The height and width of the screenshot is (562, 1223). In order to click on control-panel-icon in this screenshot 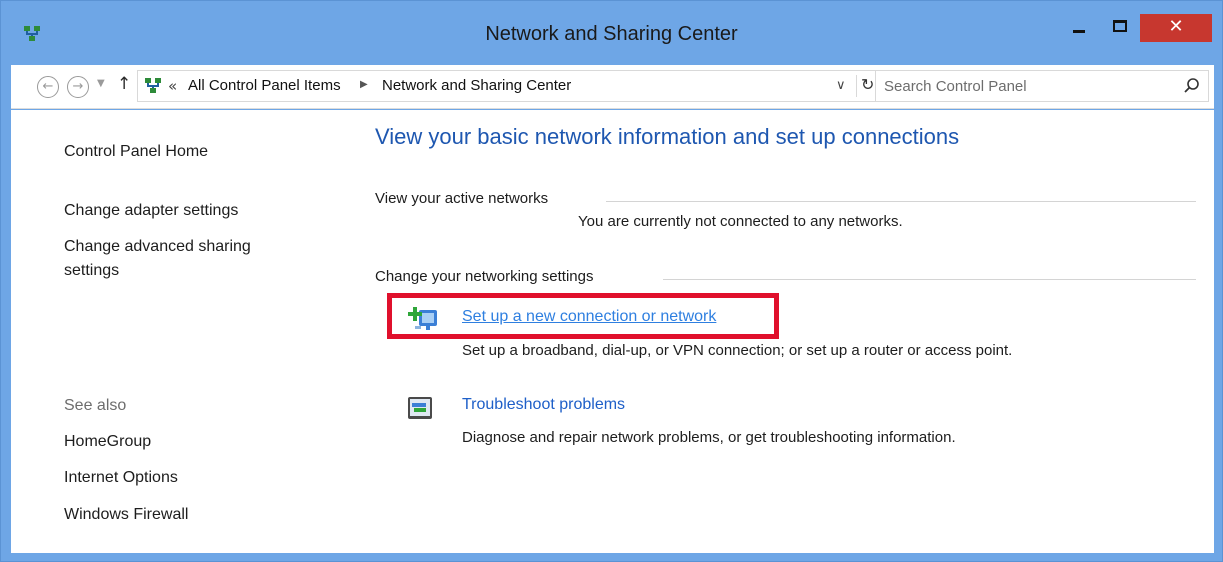, I will do `click(153, 85)`.